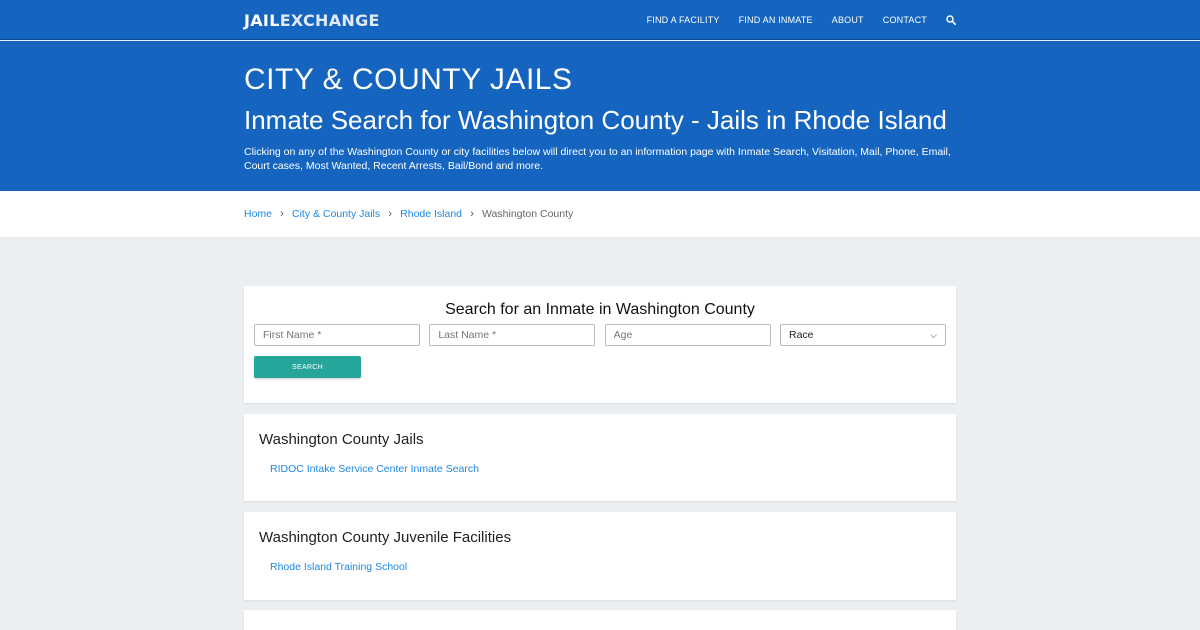 The image size is (1200, 630). Describe the element at coordinates (801, 335) in the screenshot. I see `race-select-value: Race` at that location.